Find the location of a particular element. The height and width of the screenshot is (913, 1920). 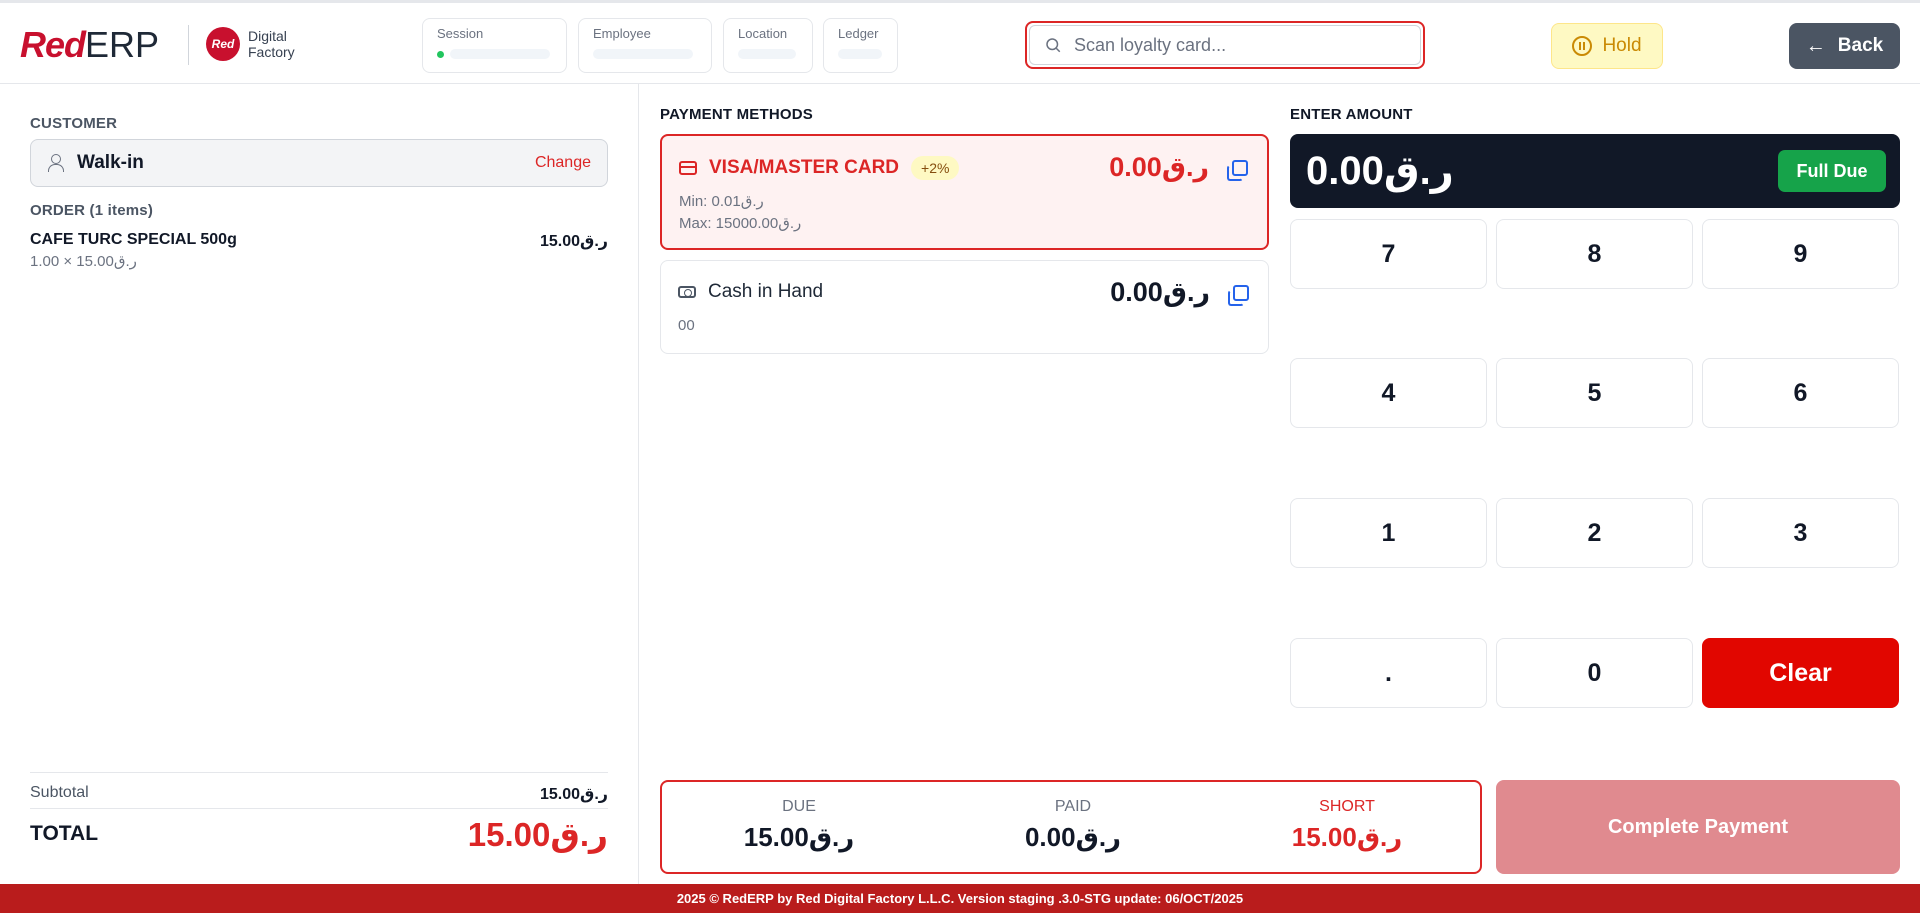

logo-divider is located at coordinates (188, 45).